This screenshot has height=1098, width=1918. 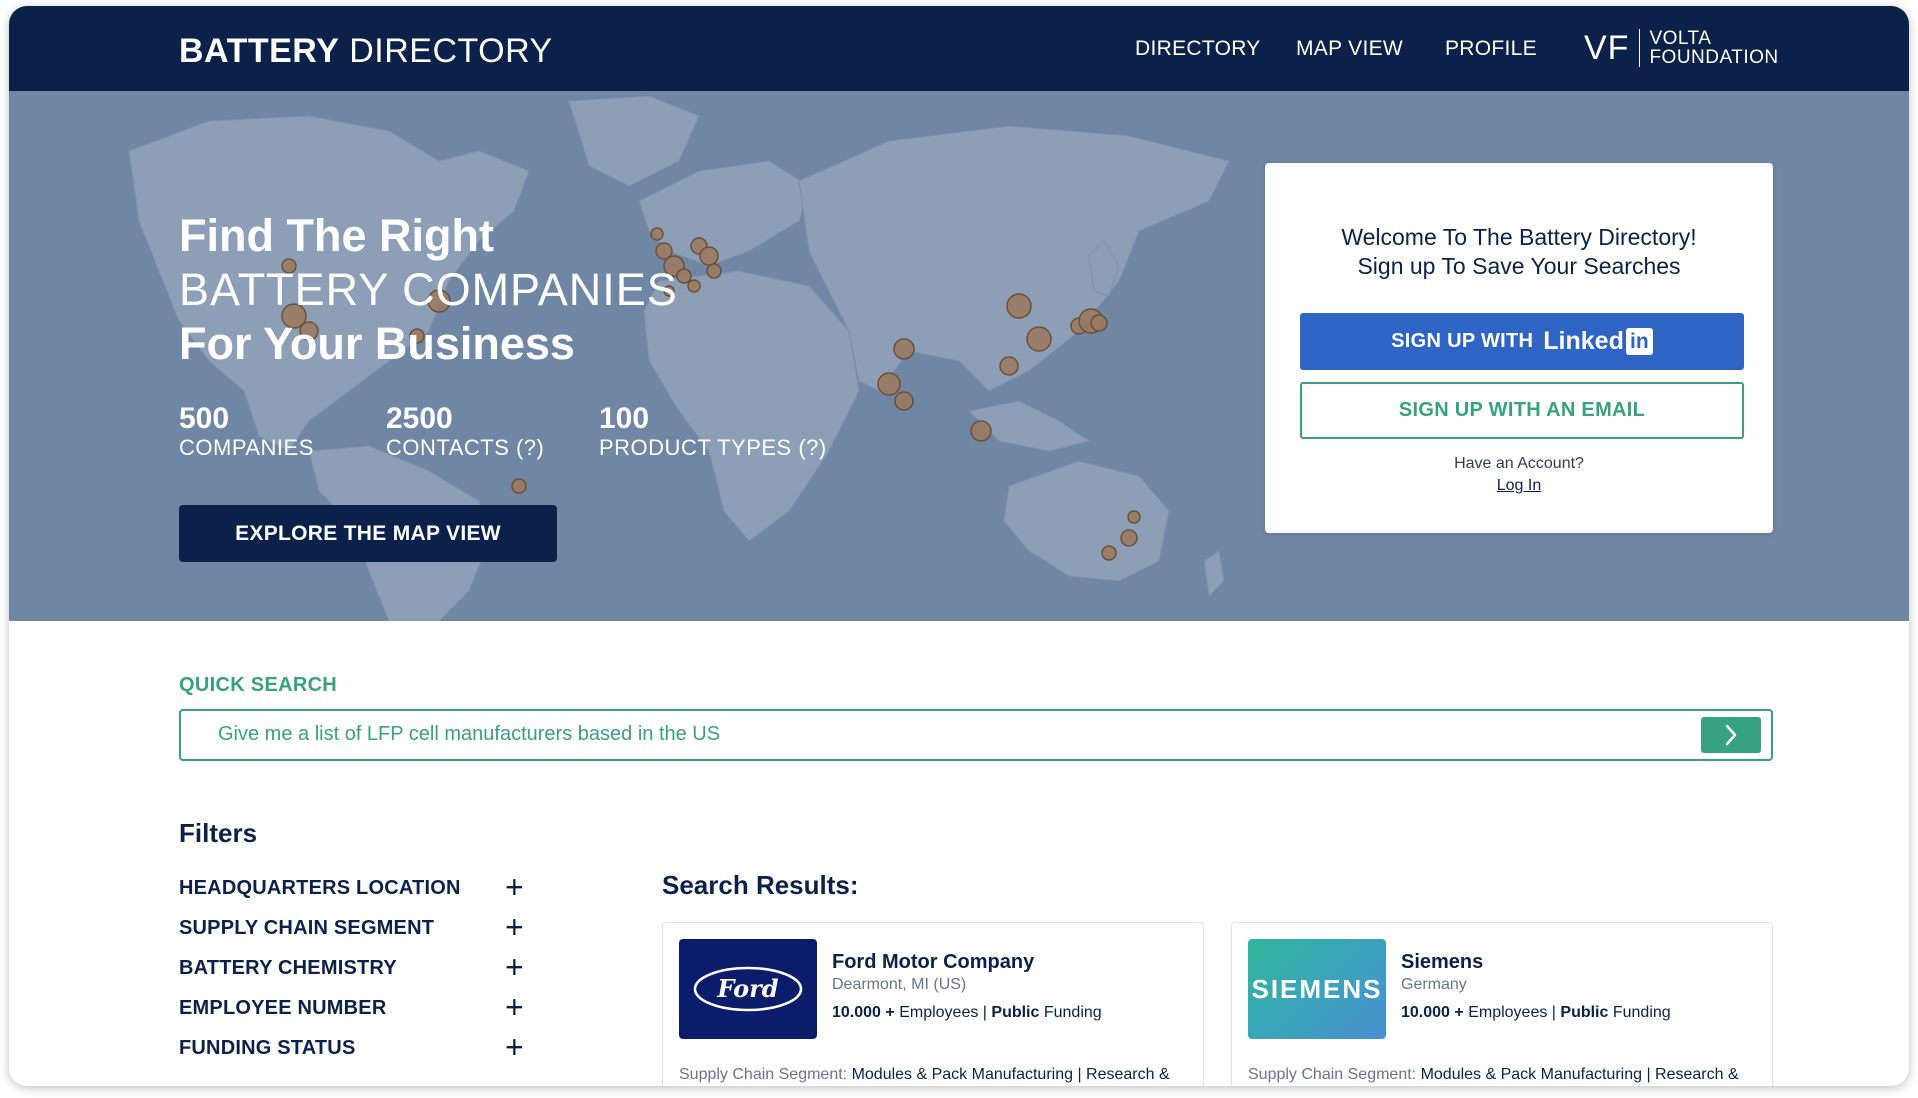 What do you see at coordinates (1434, 984) in the screenshot?
I see `result-location: Germany` at bounding box center [1434, 984].